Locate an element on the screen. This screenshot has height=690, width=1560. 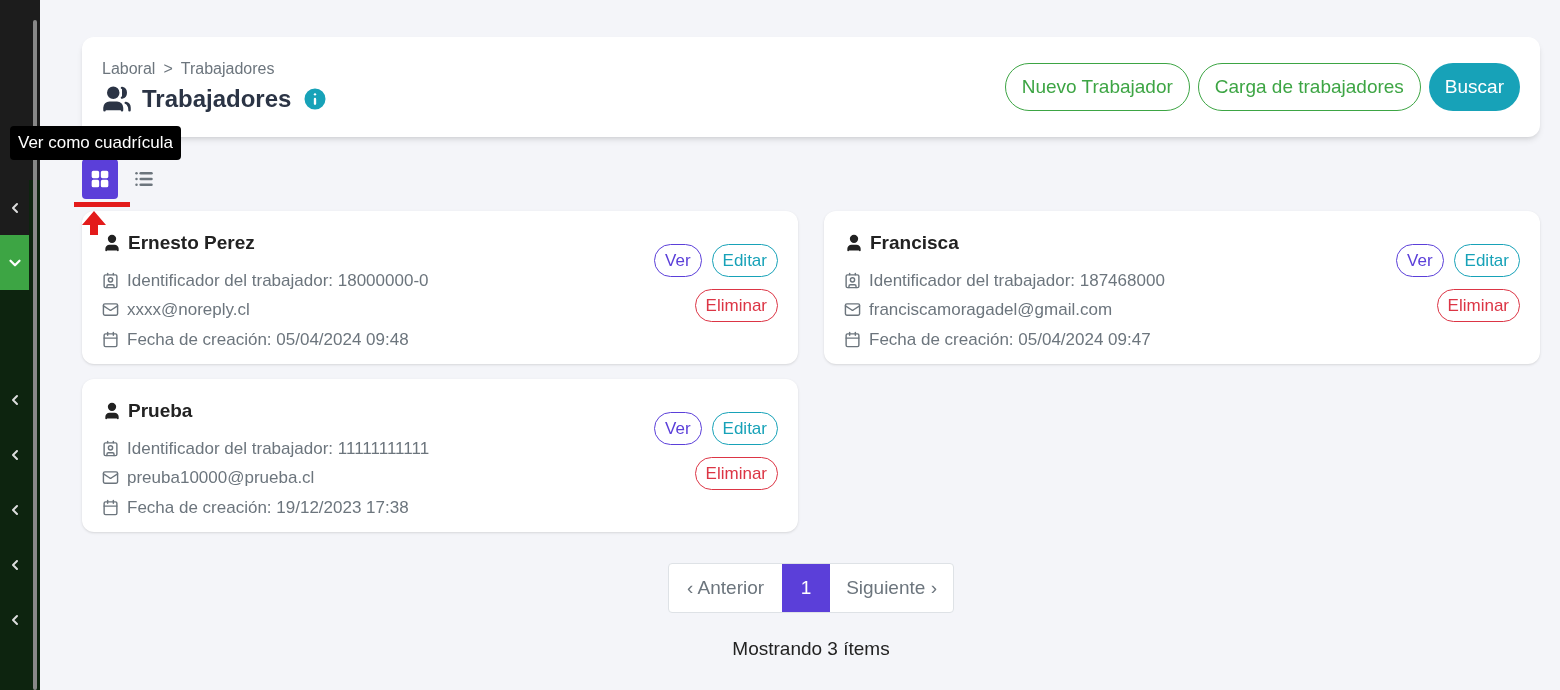
breadcrumb-current: Trabajadores is located at coordinates (227, 69).